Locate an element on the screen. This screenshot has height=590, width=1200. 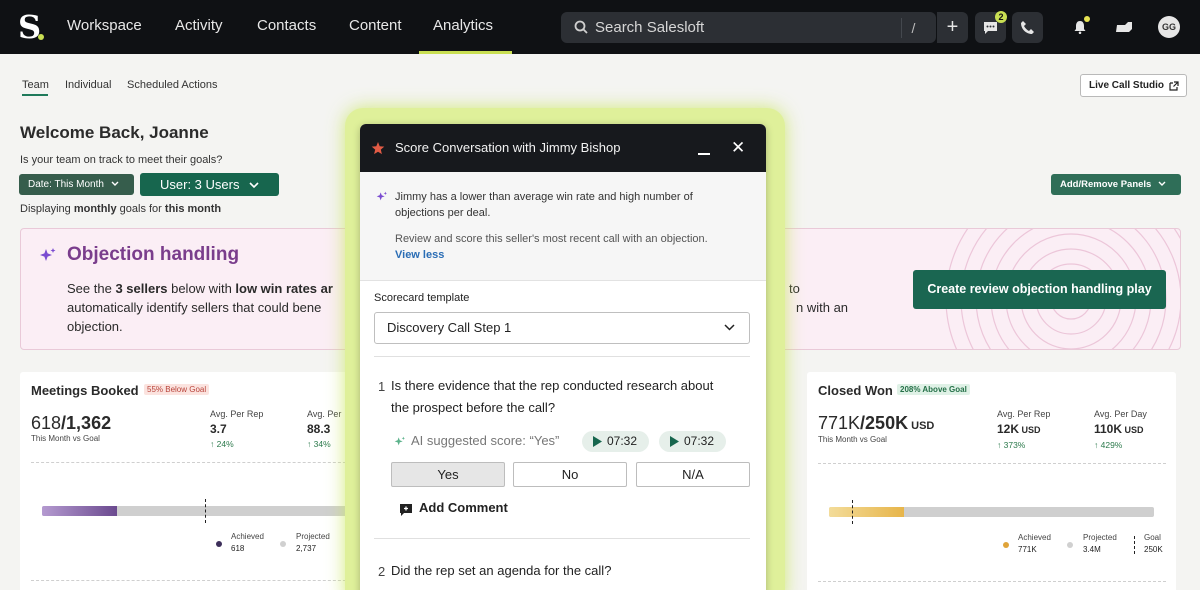
view-less-link: View less is located at coordinates (419, 255).